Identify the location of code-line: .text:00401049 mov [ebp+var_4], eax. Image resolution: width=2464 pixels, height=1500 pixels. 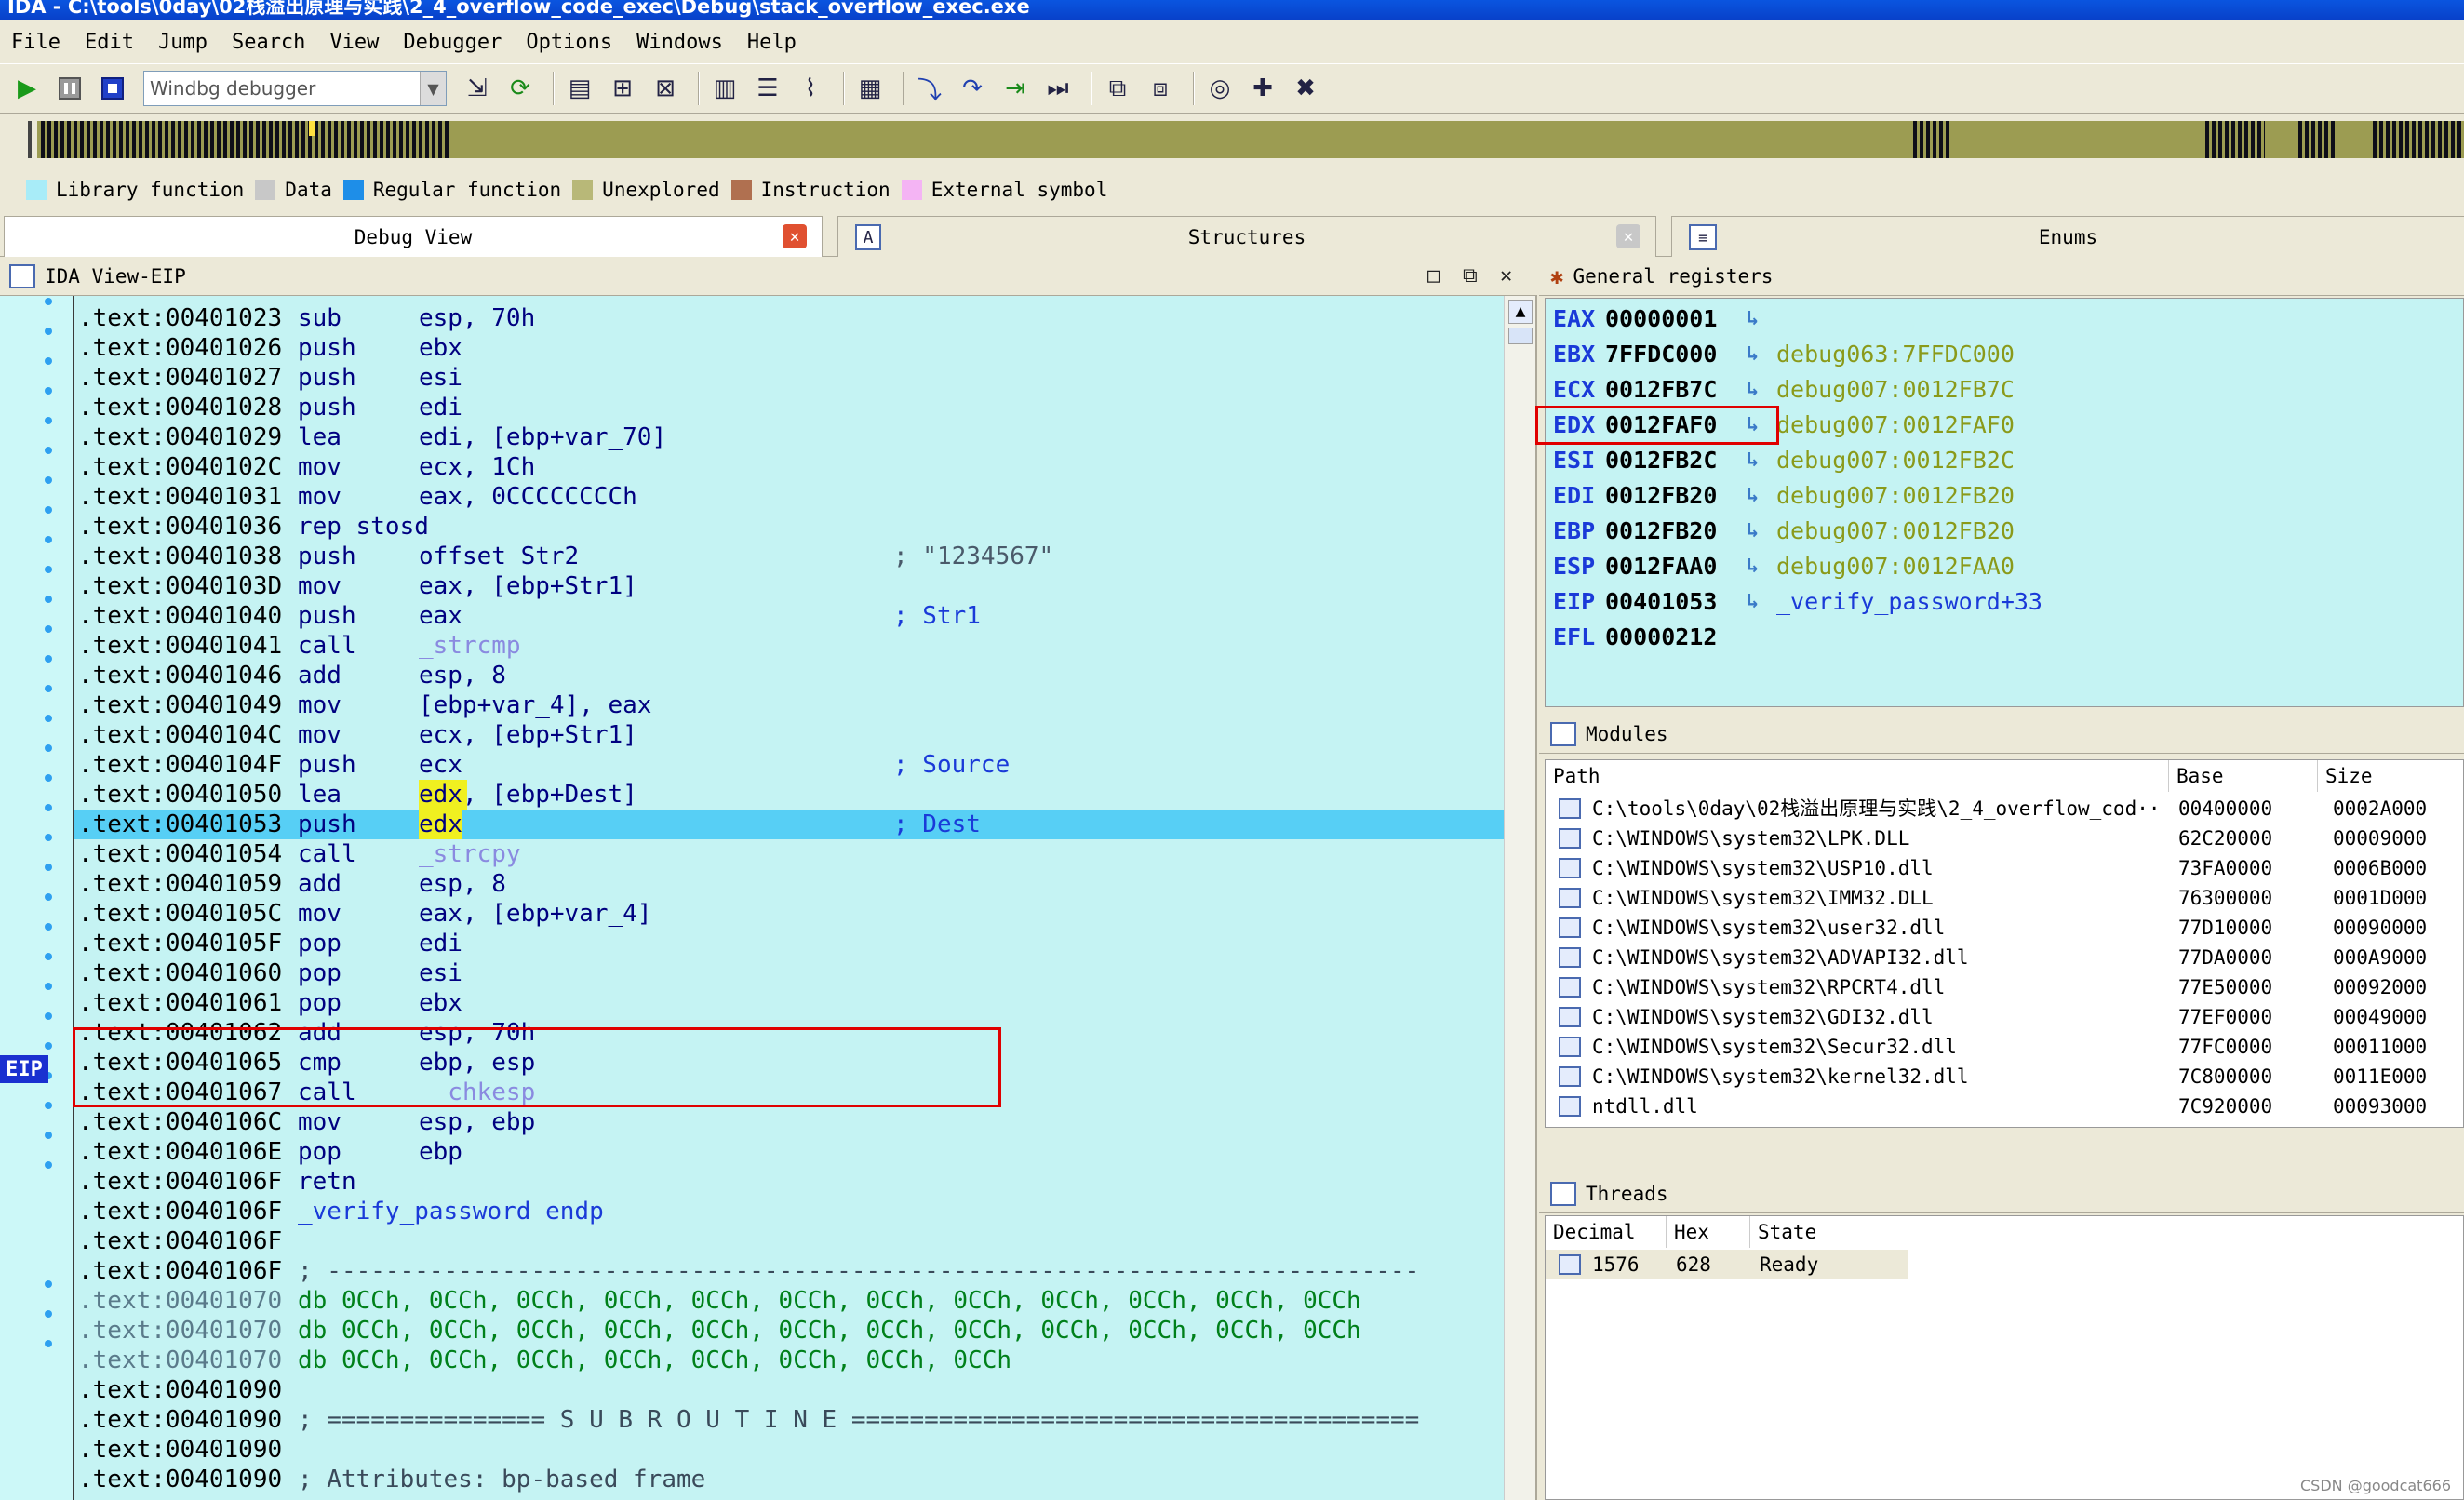
(789, 705).